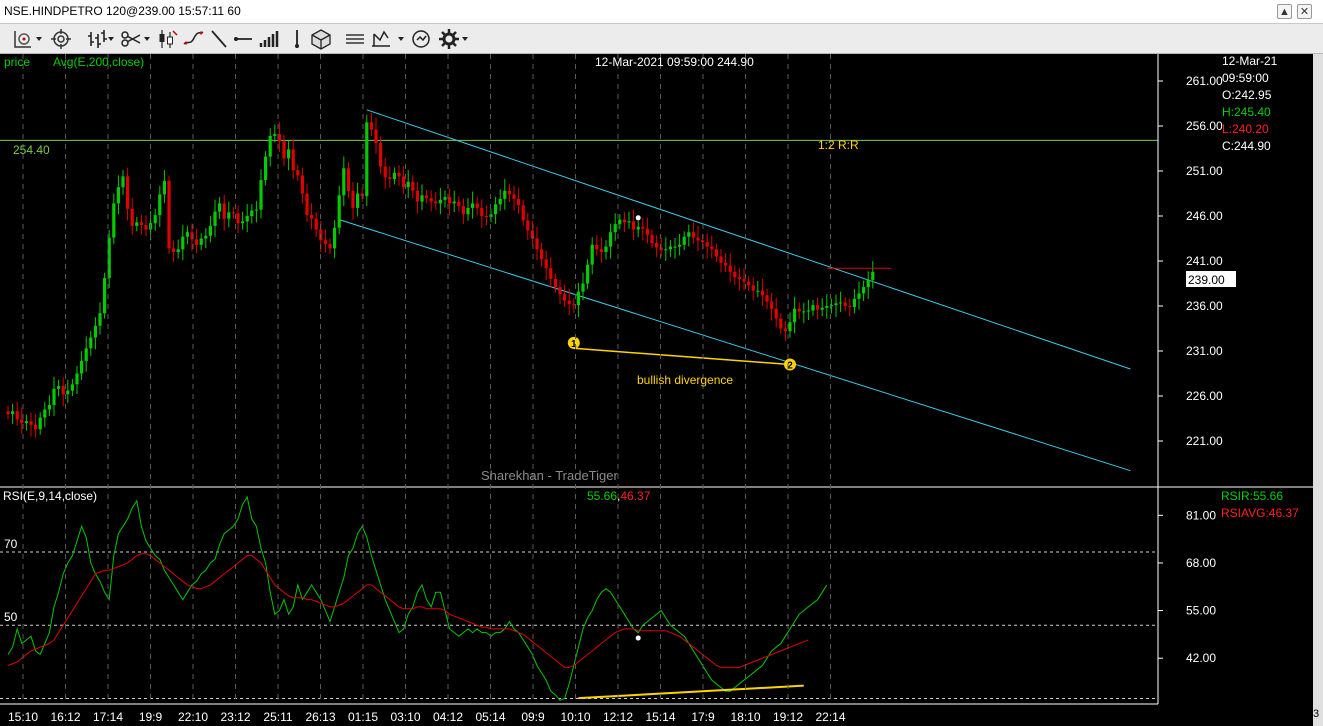 Image resolution: width=1323 pixels, height=726 pixels. Describe the element at coordinates (421, 39) in the screenshot. I see `refresh-icon` at that location.